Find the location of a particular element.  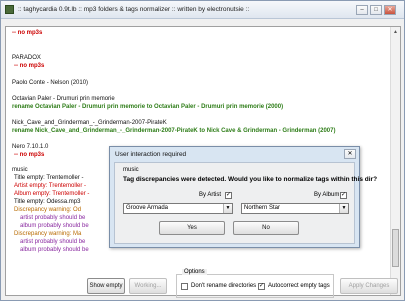

by-artist-checkbox: ✓ is located at coordinates (228, 195).